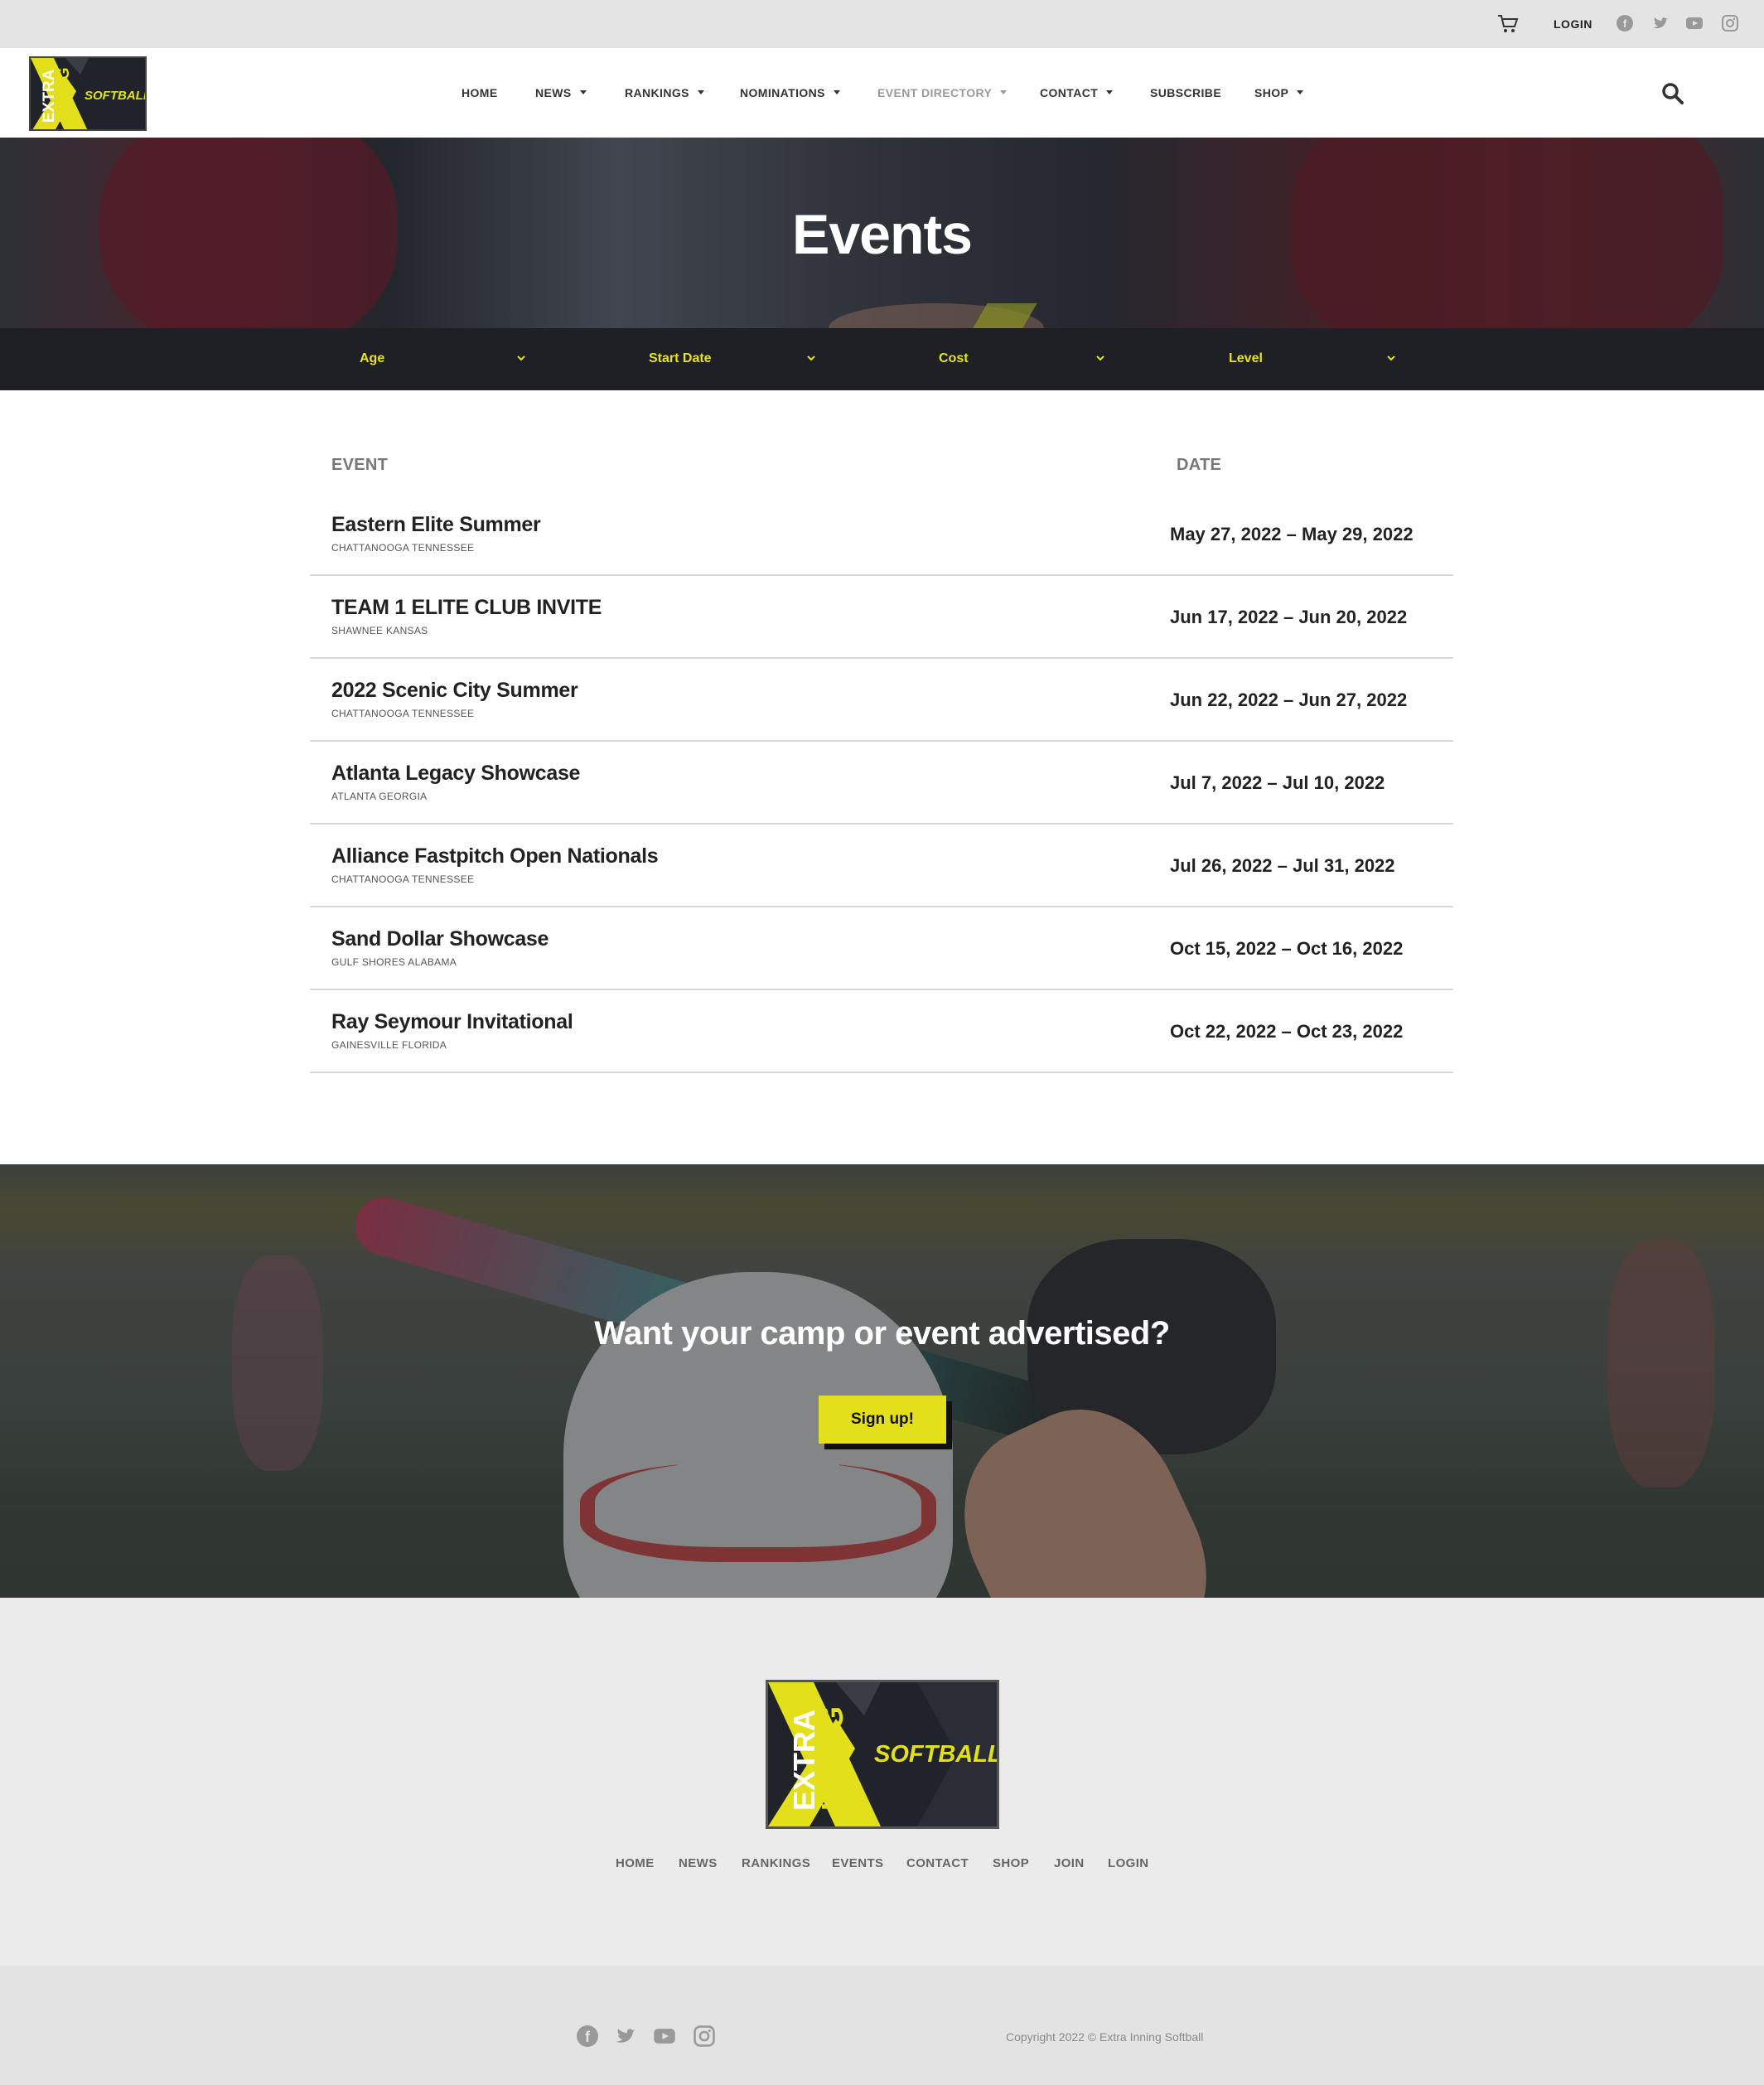 This screenshot has width=1764, height=2085. Describe the element at coordinates (389, 1045) in the screenshot. I see `event-location: GAINESVILLE FLORIDA` at that location.